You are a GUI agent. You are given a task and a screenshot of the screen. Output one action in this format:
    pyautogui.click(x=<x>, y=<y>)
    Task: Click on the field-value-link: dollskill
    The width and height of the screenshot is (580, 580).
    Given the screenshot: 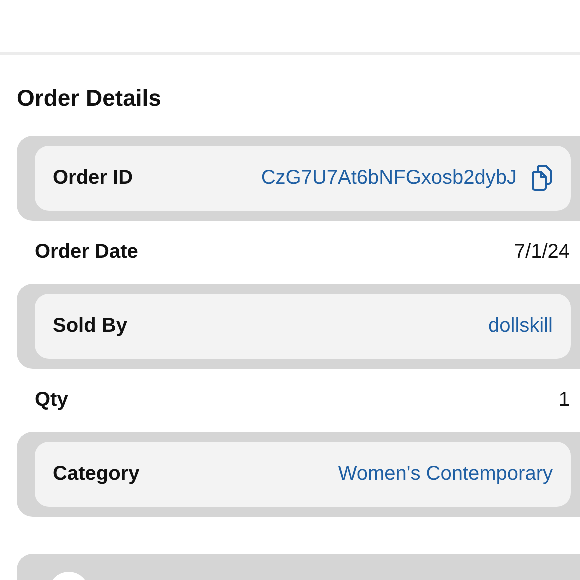 What is the action you would take?
    pyautogui.click(x=520, y=326)
    